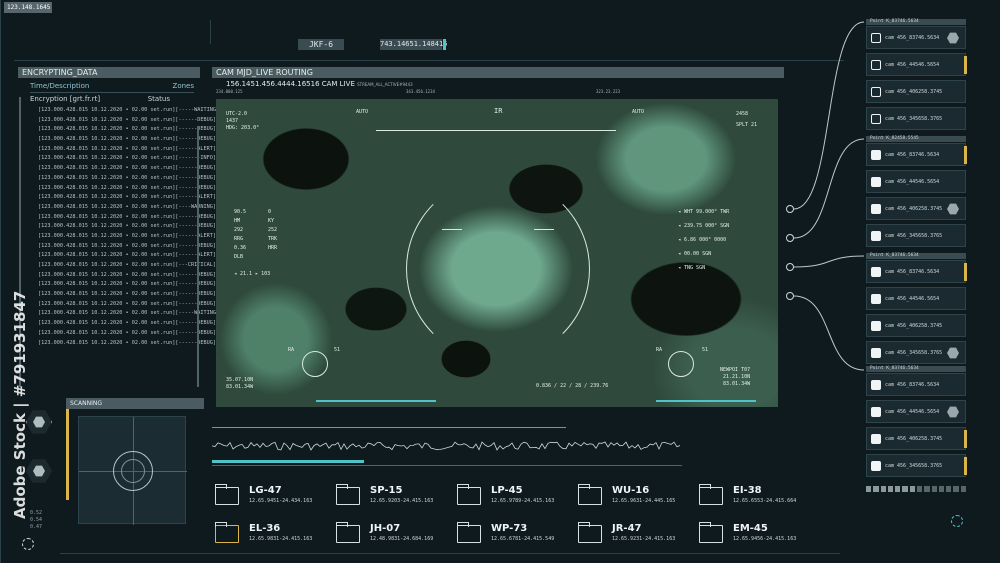  What do you see at coordinates (498, 269) in the screenshot?
I see `center-reticle` at bounding box center [498, 269].